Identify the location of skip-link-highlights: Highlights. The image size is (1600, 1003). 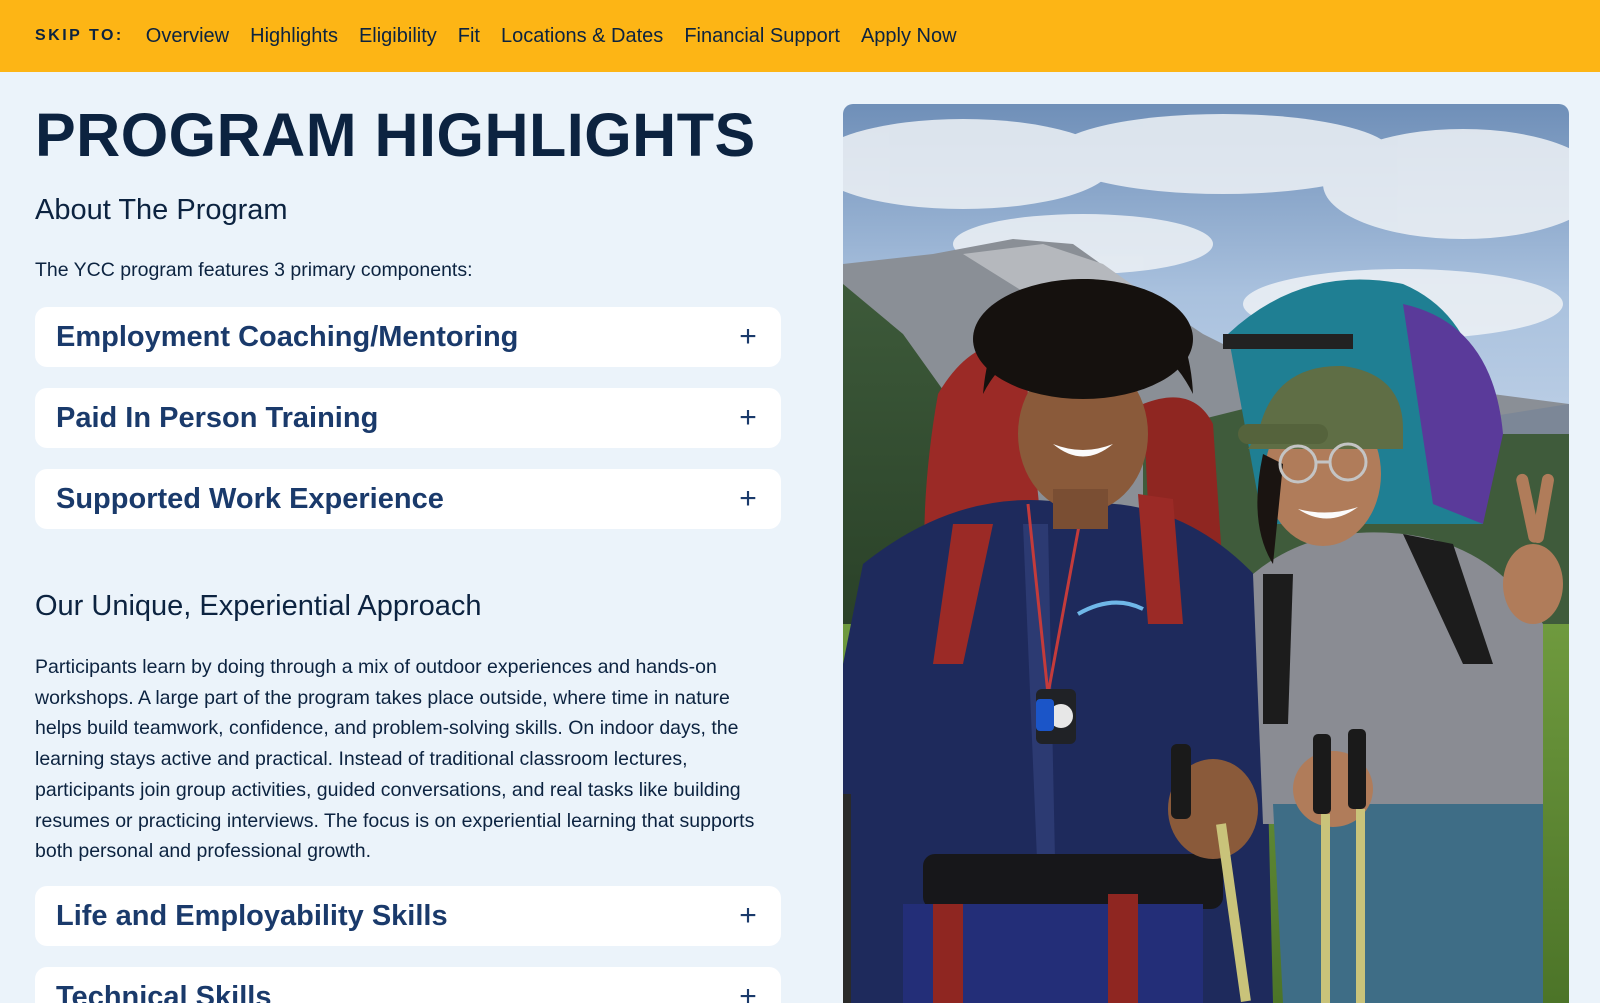
(294, 36).